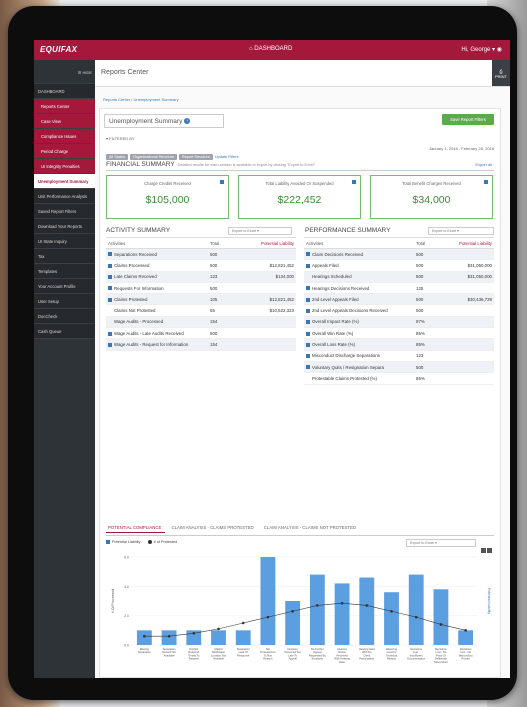 The height and width of the screenshot is (707, 527). What do you see at coordinates (157, 277) in the screenshot?
I see `row-label-cell: Late Claims Received` at bounding box center [157, 277].